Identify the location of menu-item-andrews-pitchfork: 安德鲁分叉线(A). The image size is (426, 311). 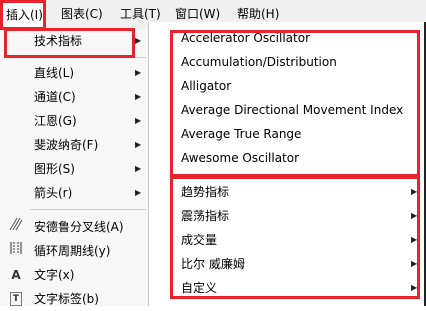
(75, 227).